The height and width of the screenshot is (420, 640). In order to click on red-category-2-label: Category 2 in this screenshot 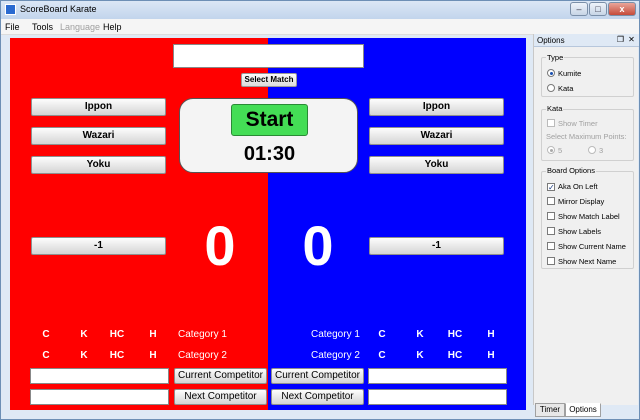, I will do `click(202, 355)`.